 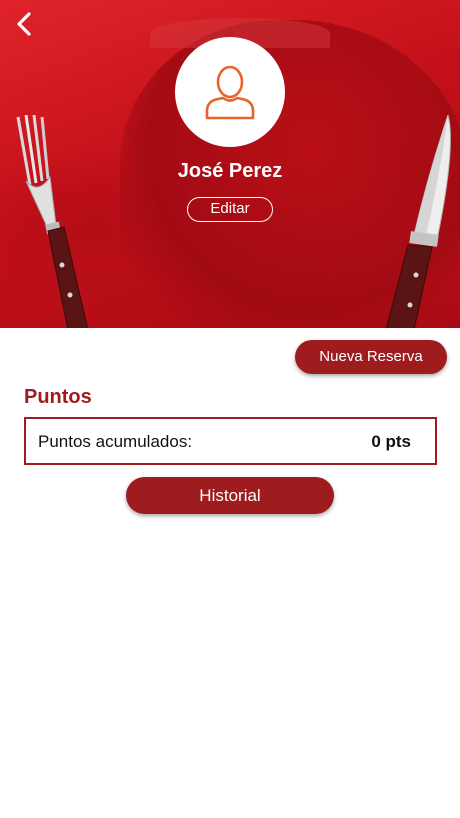 I want to click on avatar, so click(x=230, y=92).